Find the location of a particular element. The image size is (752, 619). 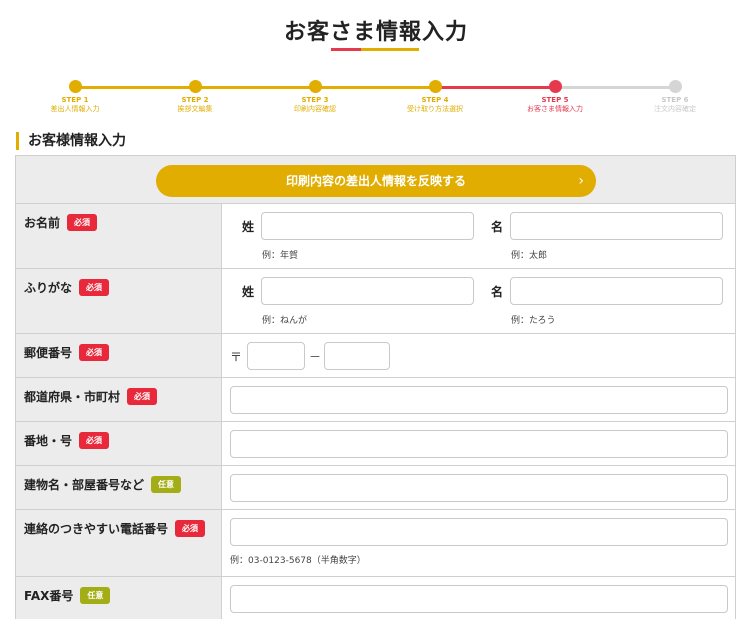

fax-input is located at coordinates (479, 599).